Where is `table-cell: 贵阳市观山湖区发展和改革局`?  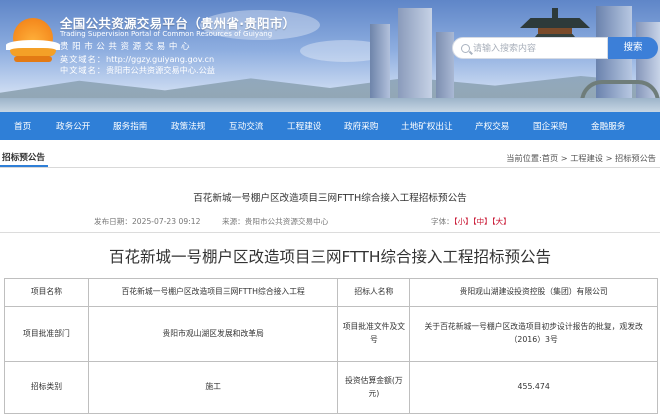
table-cell: 贵阳市观山湖区发展和改革局 is located at coordinates (213, 334).